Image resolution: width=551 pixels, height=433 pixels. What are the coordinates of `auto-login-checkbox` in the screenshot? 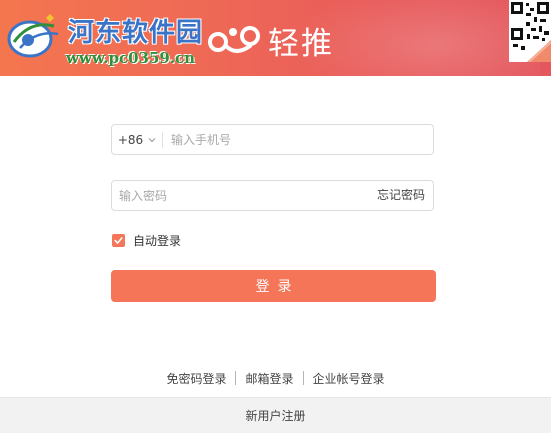 It's located at (118, 240).